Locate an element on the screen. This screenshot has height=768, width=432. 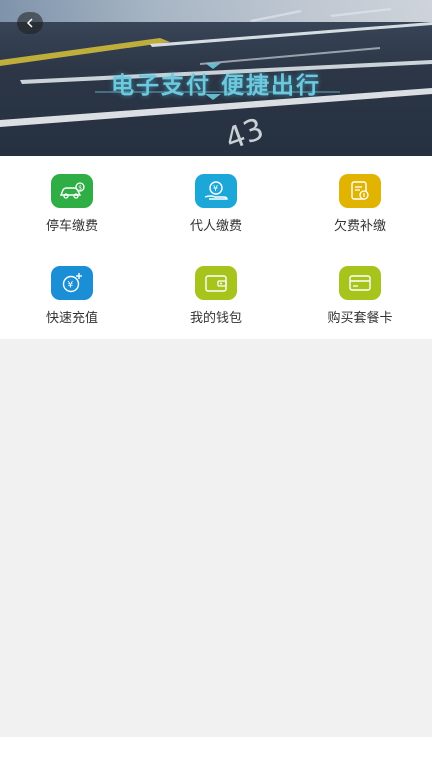
menu-label: 停车缴费 is located at coordinates (71, 226).